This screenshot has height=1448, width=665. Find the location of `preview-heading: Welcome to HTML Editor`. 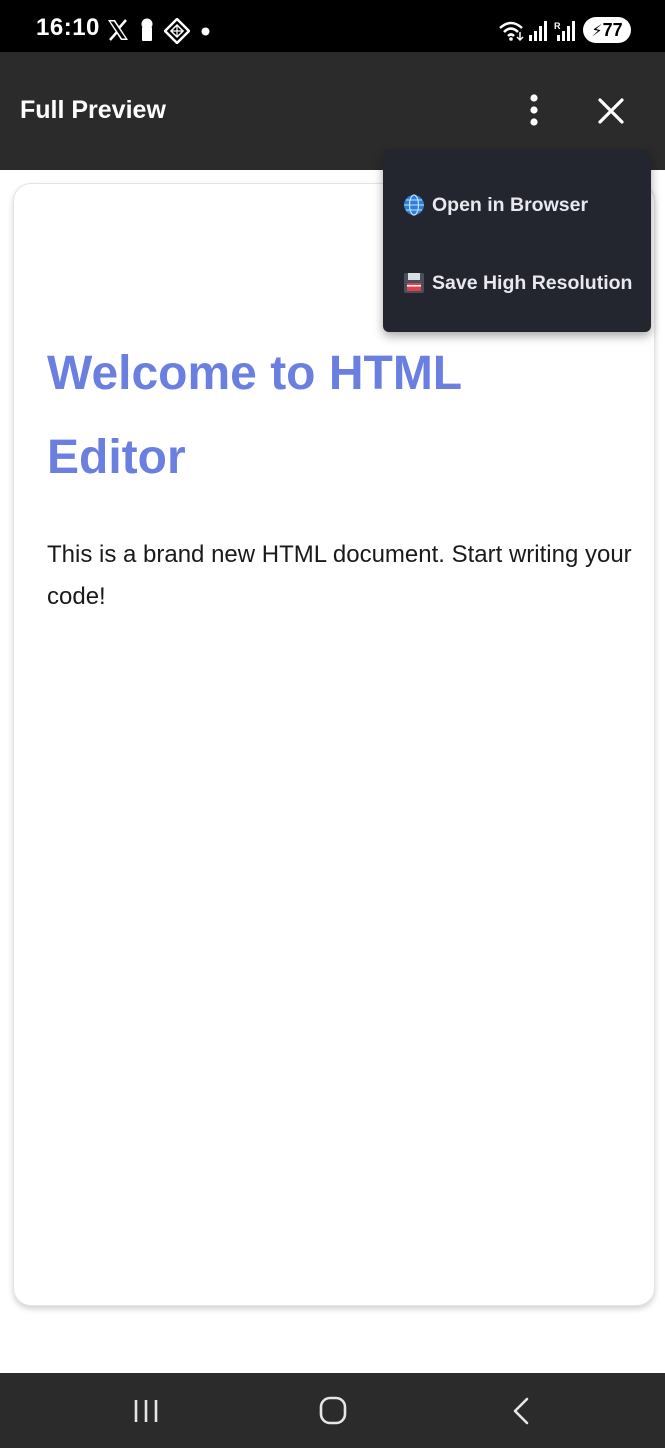

preview-heading: Welcome to HTML Editor is located at coordinates (254, 415).